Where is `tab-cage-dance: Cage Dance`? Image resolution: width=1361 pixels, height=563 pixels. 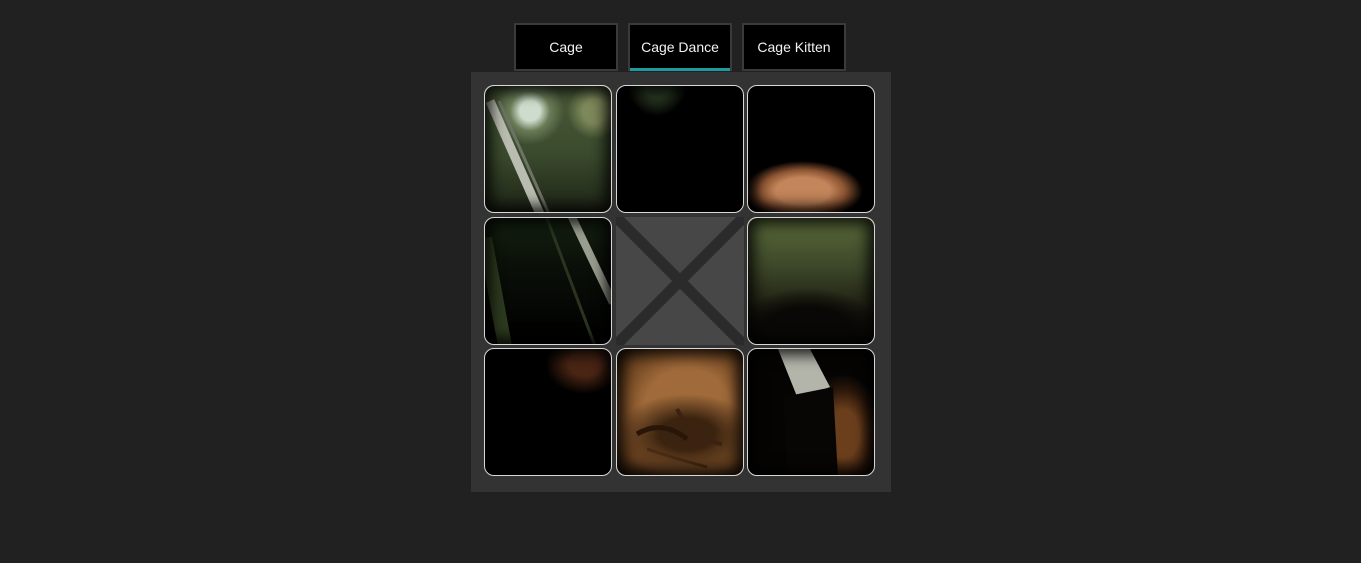
tab-cage-dance: Cage Dance is located at coordinates (680, 47).